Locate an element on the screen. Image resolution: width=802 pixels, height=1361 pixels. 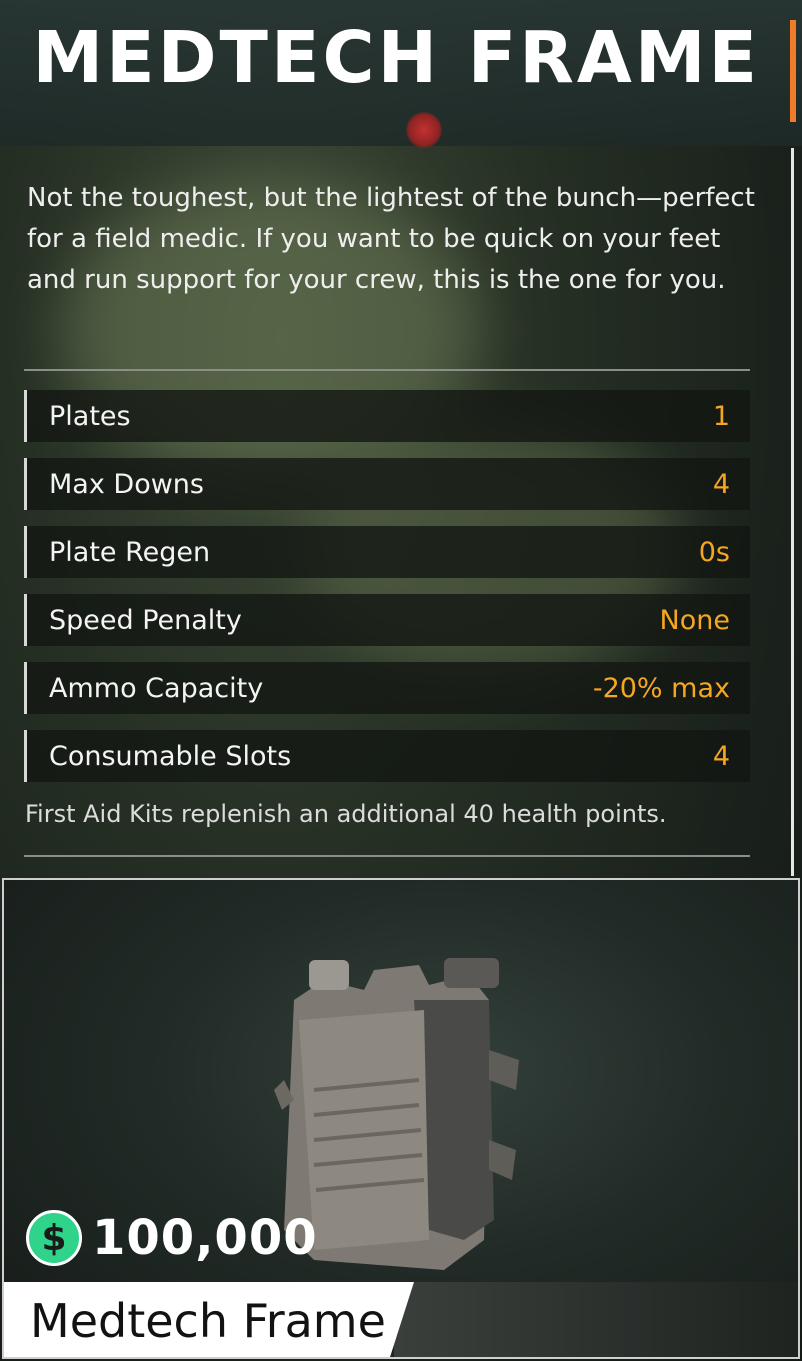
stat-label: Max Downs is located at coordinates (126, 484).